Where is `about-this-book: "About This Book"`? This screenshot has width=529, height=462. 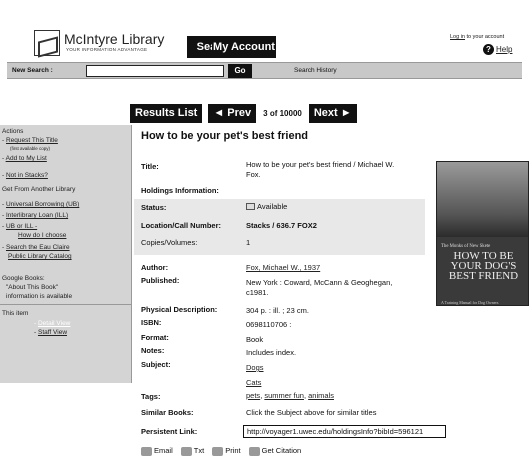
about-this-book: "About This Book" is located at coordinates (32, 288).